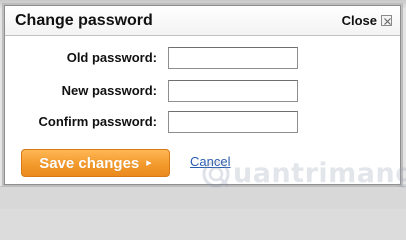 This screenshot has width=406, height=240. Describe the element at coordinates (210, 161) in the screenshot. I see `cancel-link: Cancel` at that location.